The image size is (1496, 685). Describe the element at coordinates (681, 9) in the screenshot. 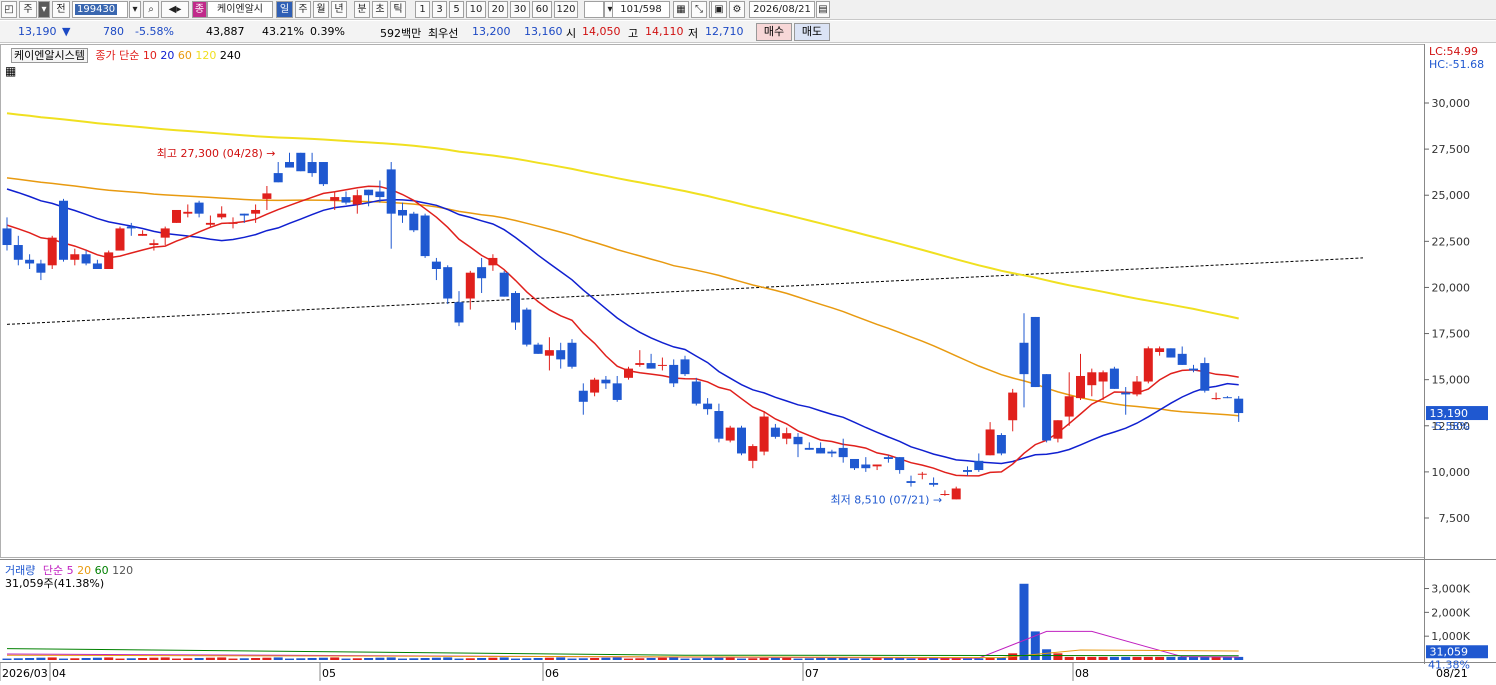

I see `grid-icon: ▦` at that location.